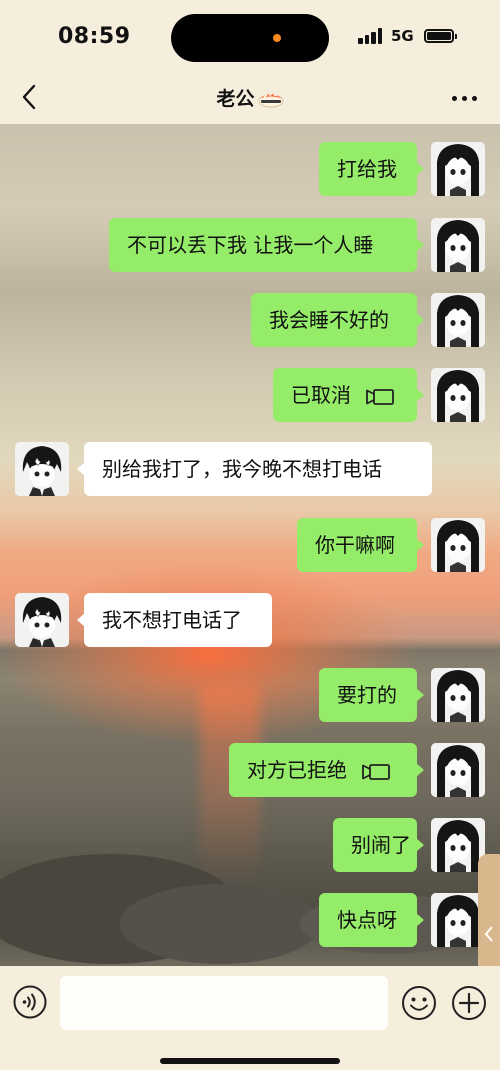 This screenshot has width=500, height=1070. I want to click on signal-icon, so click(371, 36).